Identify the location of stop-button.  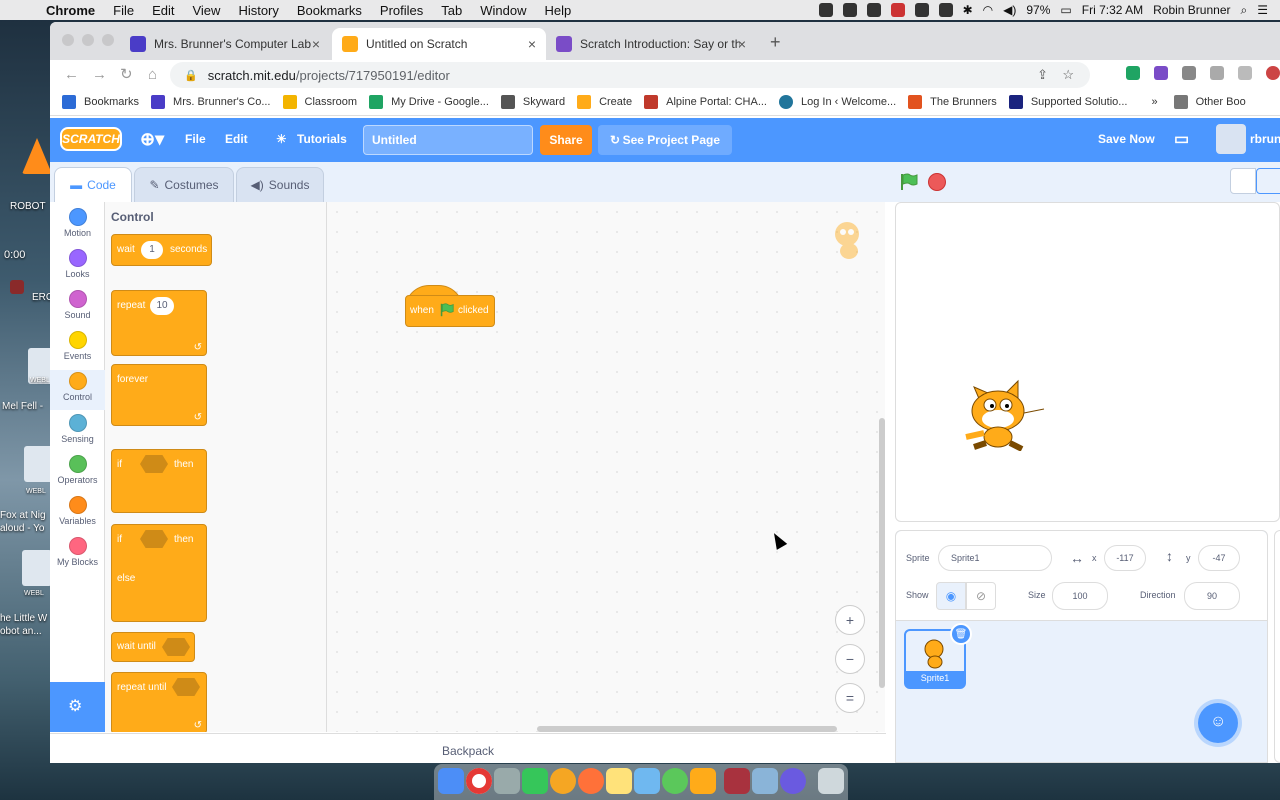
(937, 182).